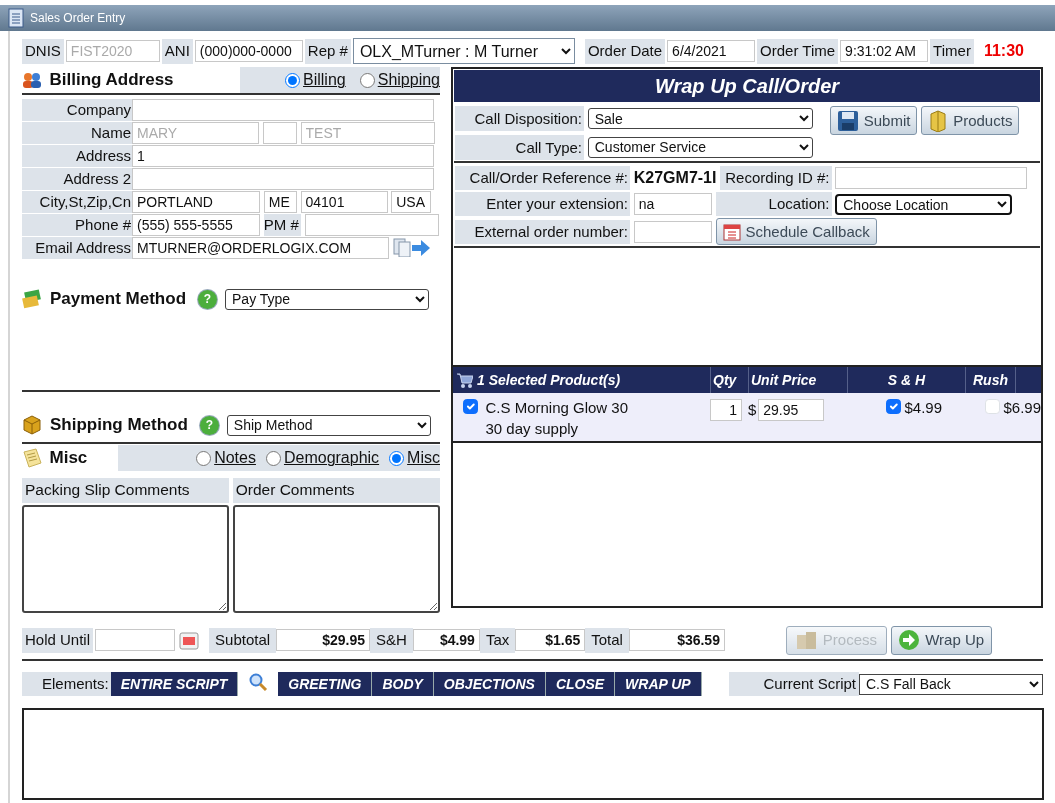  I want to click on qty-field: 1, so click(725, 410).